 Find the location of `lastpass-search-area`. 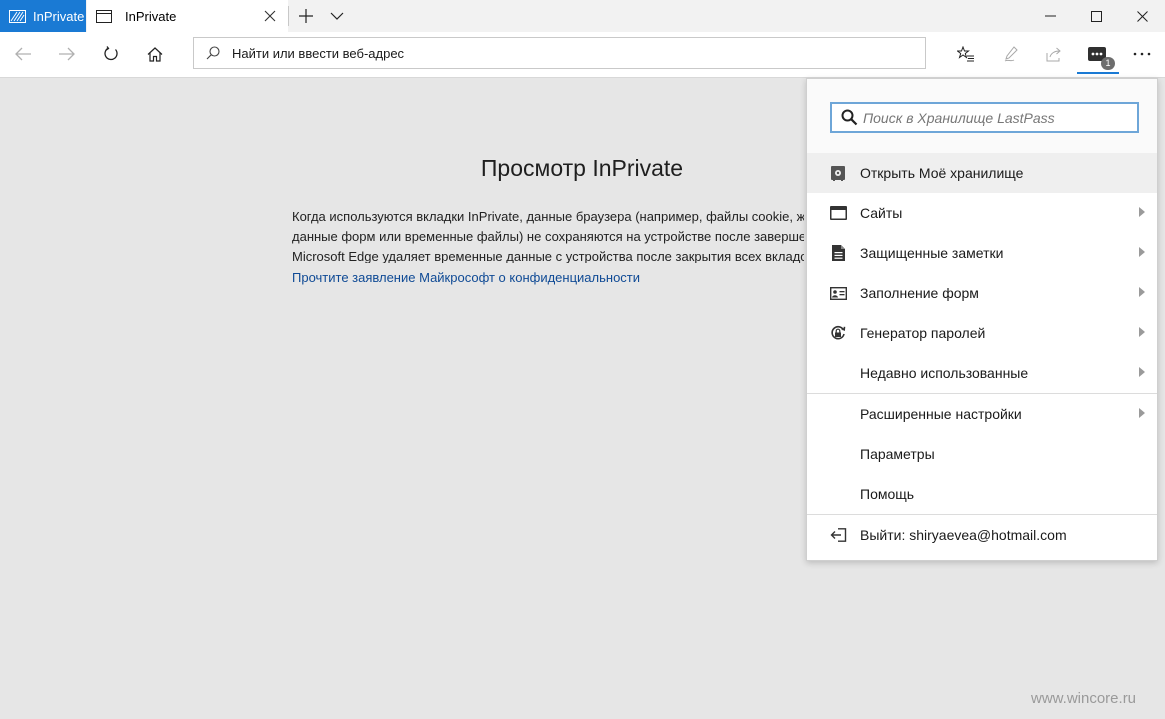

lastpass-search-area is located at coordinates (982, 116).